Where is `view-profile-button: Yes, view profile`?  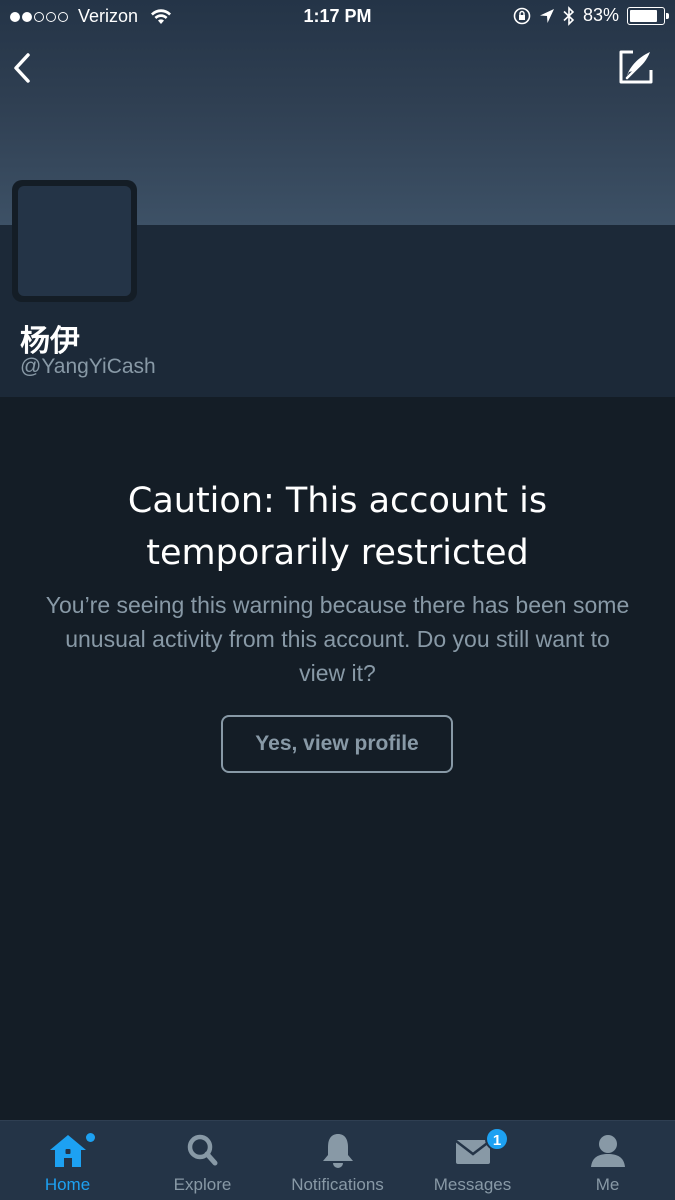
view-profile-button: Yes, view profile is located at coordinates (337, 744).